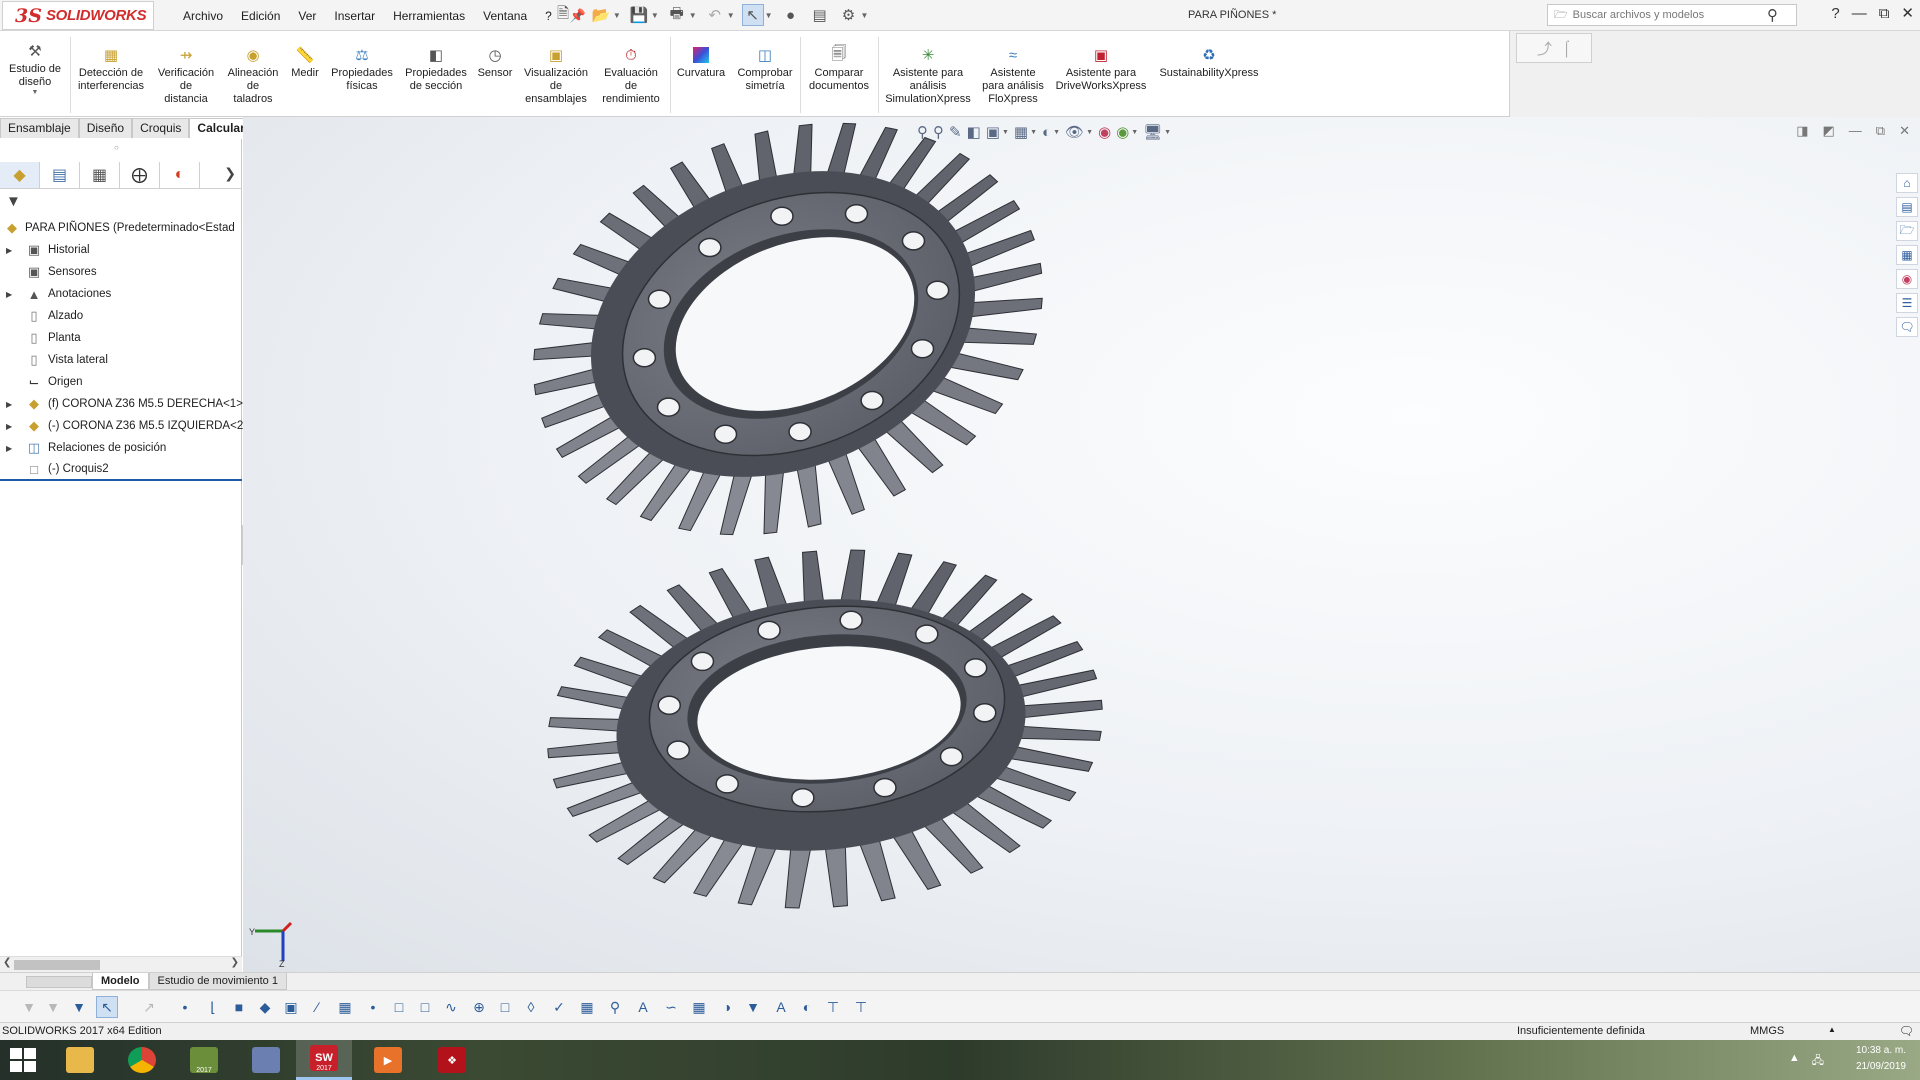 The image size is (1920, 1080). I want to click on new-document-icon: 🗎, so click(563, 15).